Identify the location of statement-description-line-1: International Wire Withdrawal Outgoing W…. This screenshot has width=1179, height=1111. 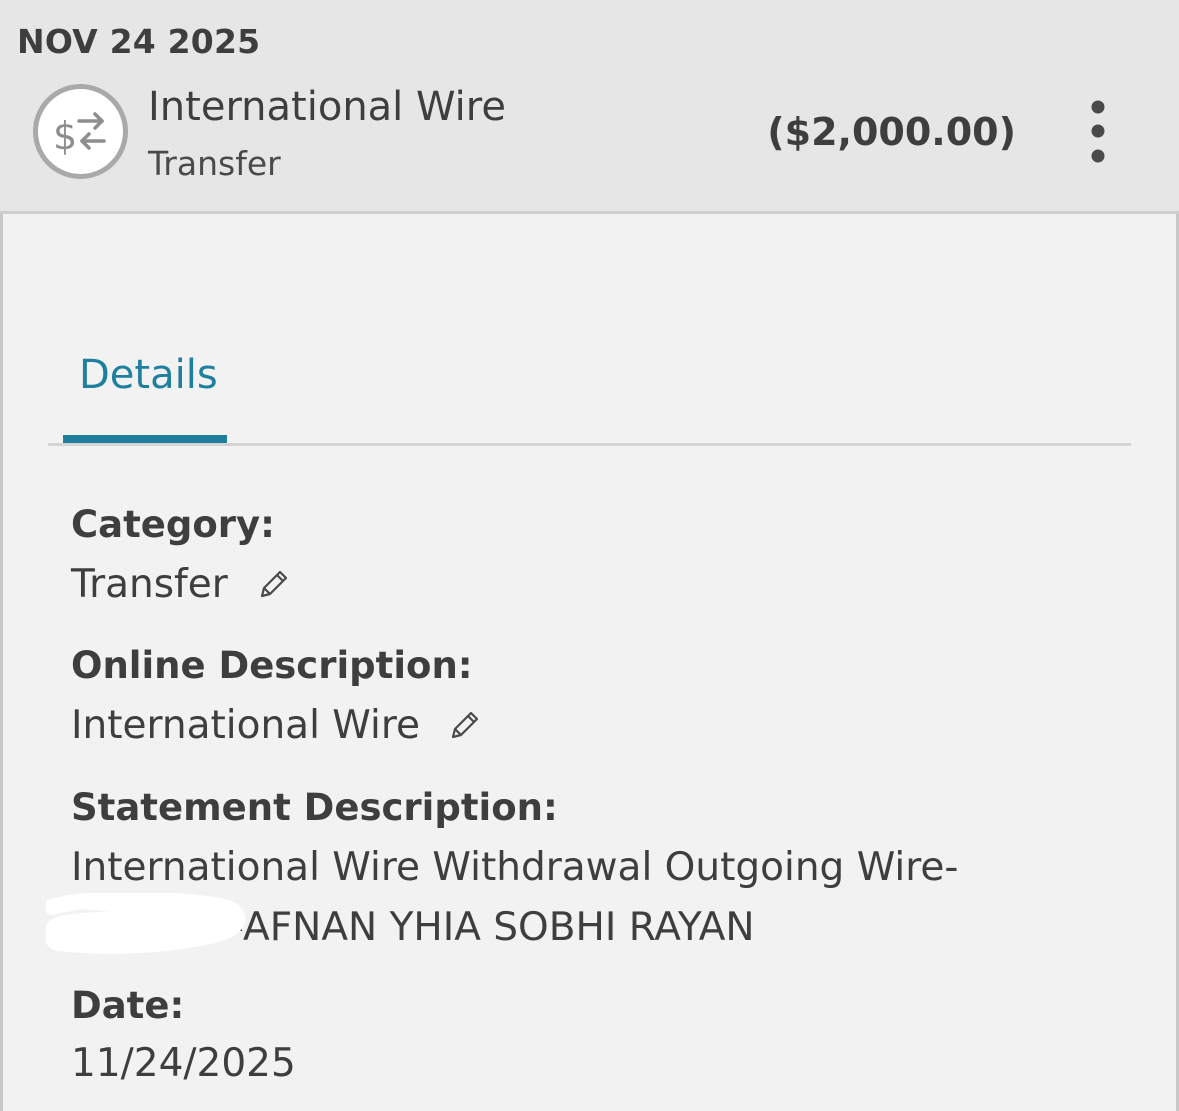
(515, 867).